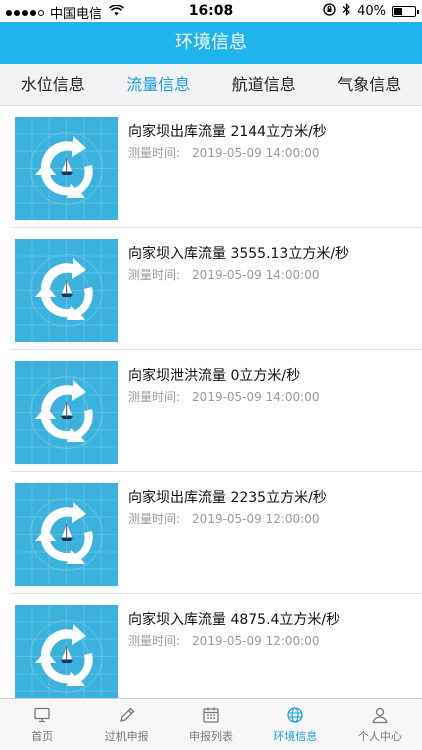  I want to click on category-tabs: 水位信息 流量信息 航道信息 气象信息, so click(211, 85).